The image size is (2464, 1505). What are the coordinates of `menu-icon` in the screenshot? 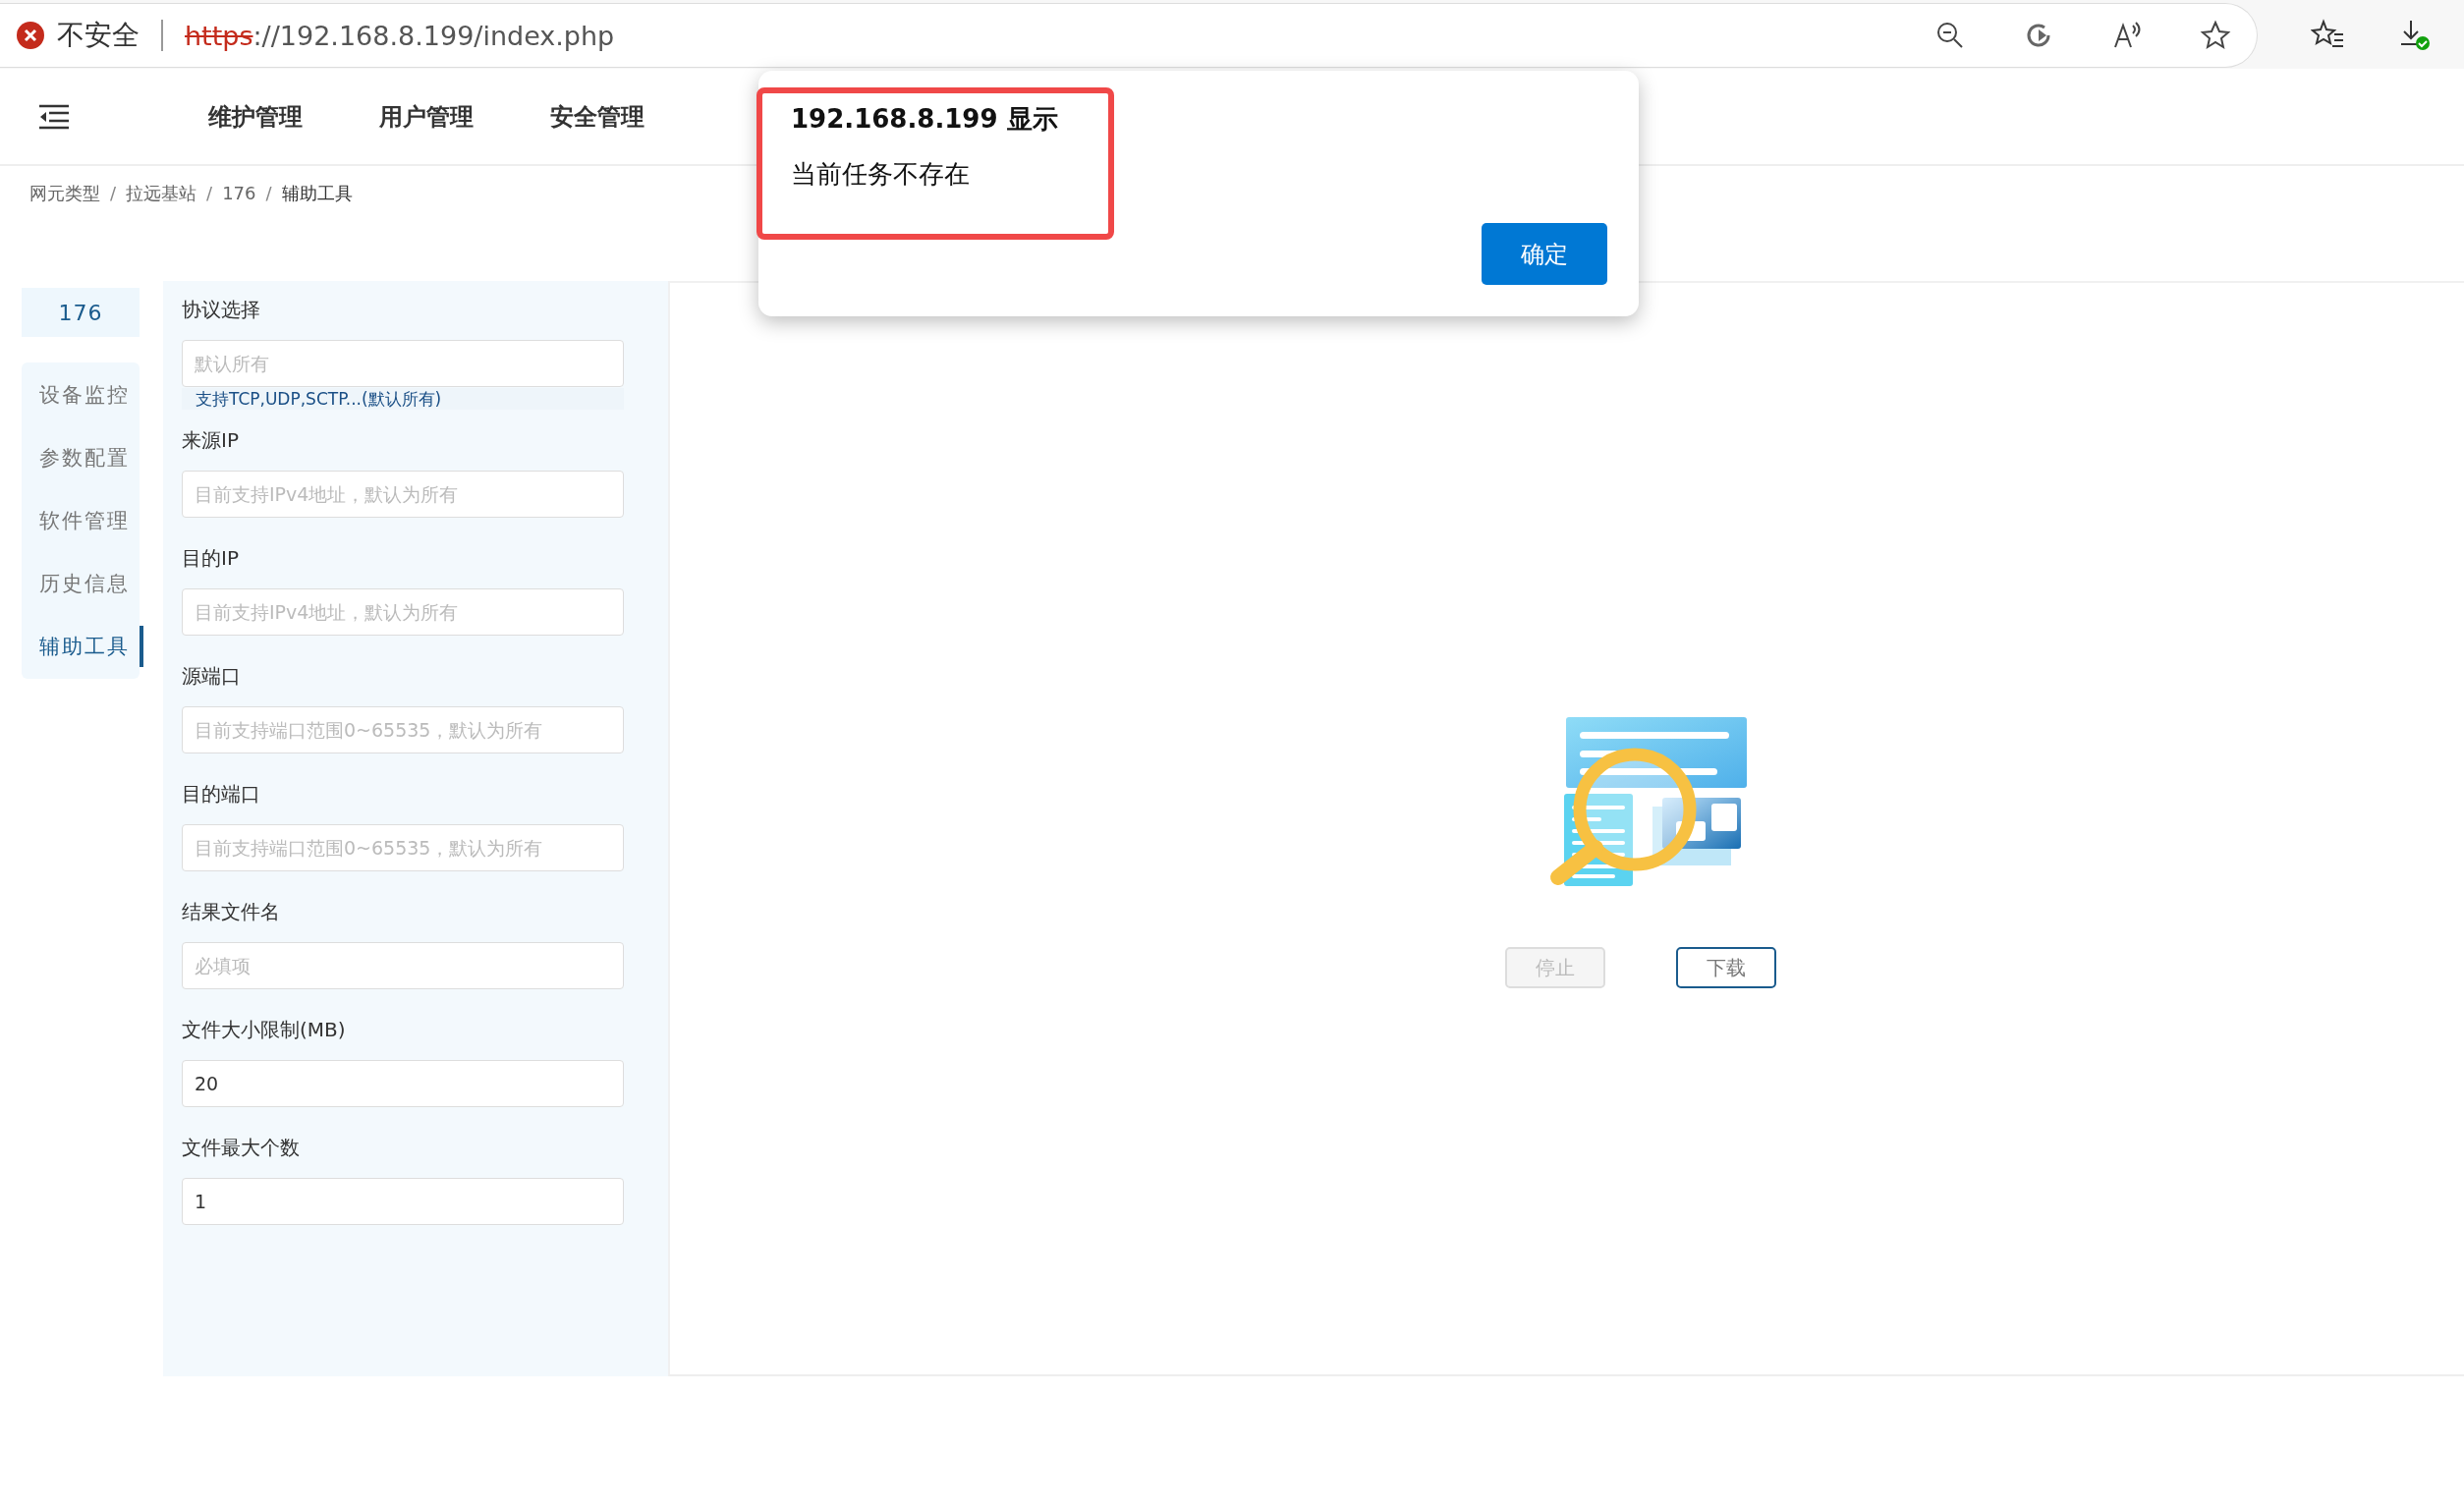 It's located at (54, 116).